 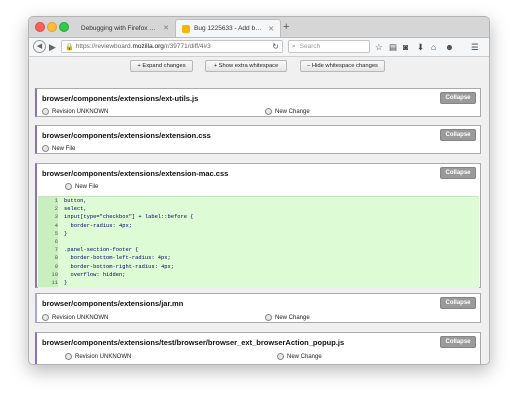 I want to click on forward-button: ▶, so click(x=52, y=47).